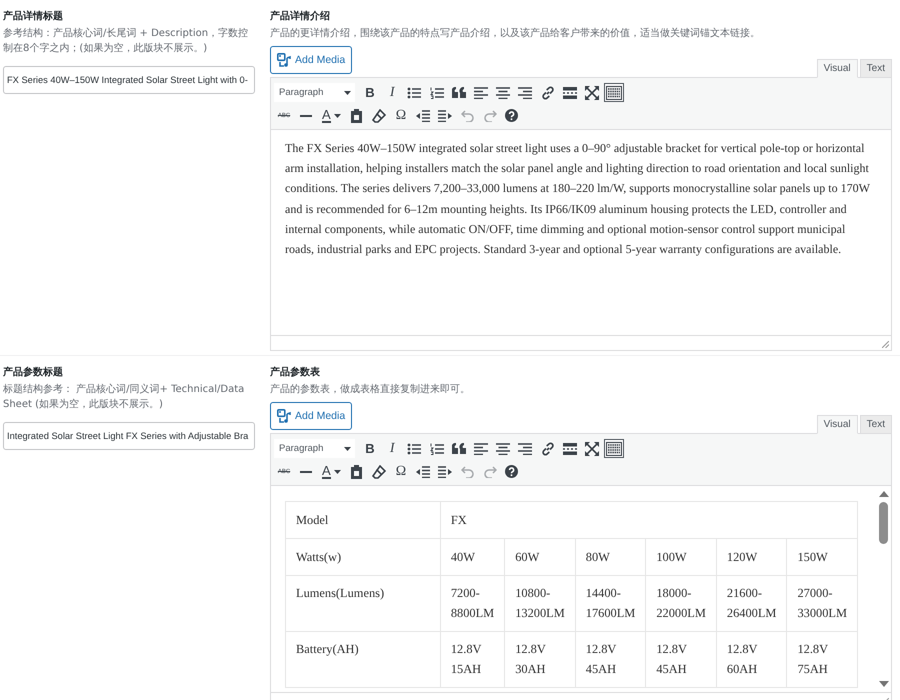 The width and height of the screenshot is (900, 700). I want to click on table-cell: 12.8V 75AH, so click(822, 660).